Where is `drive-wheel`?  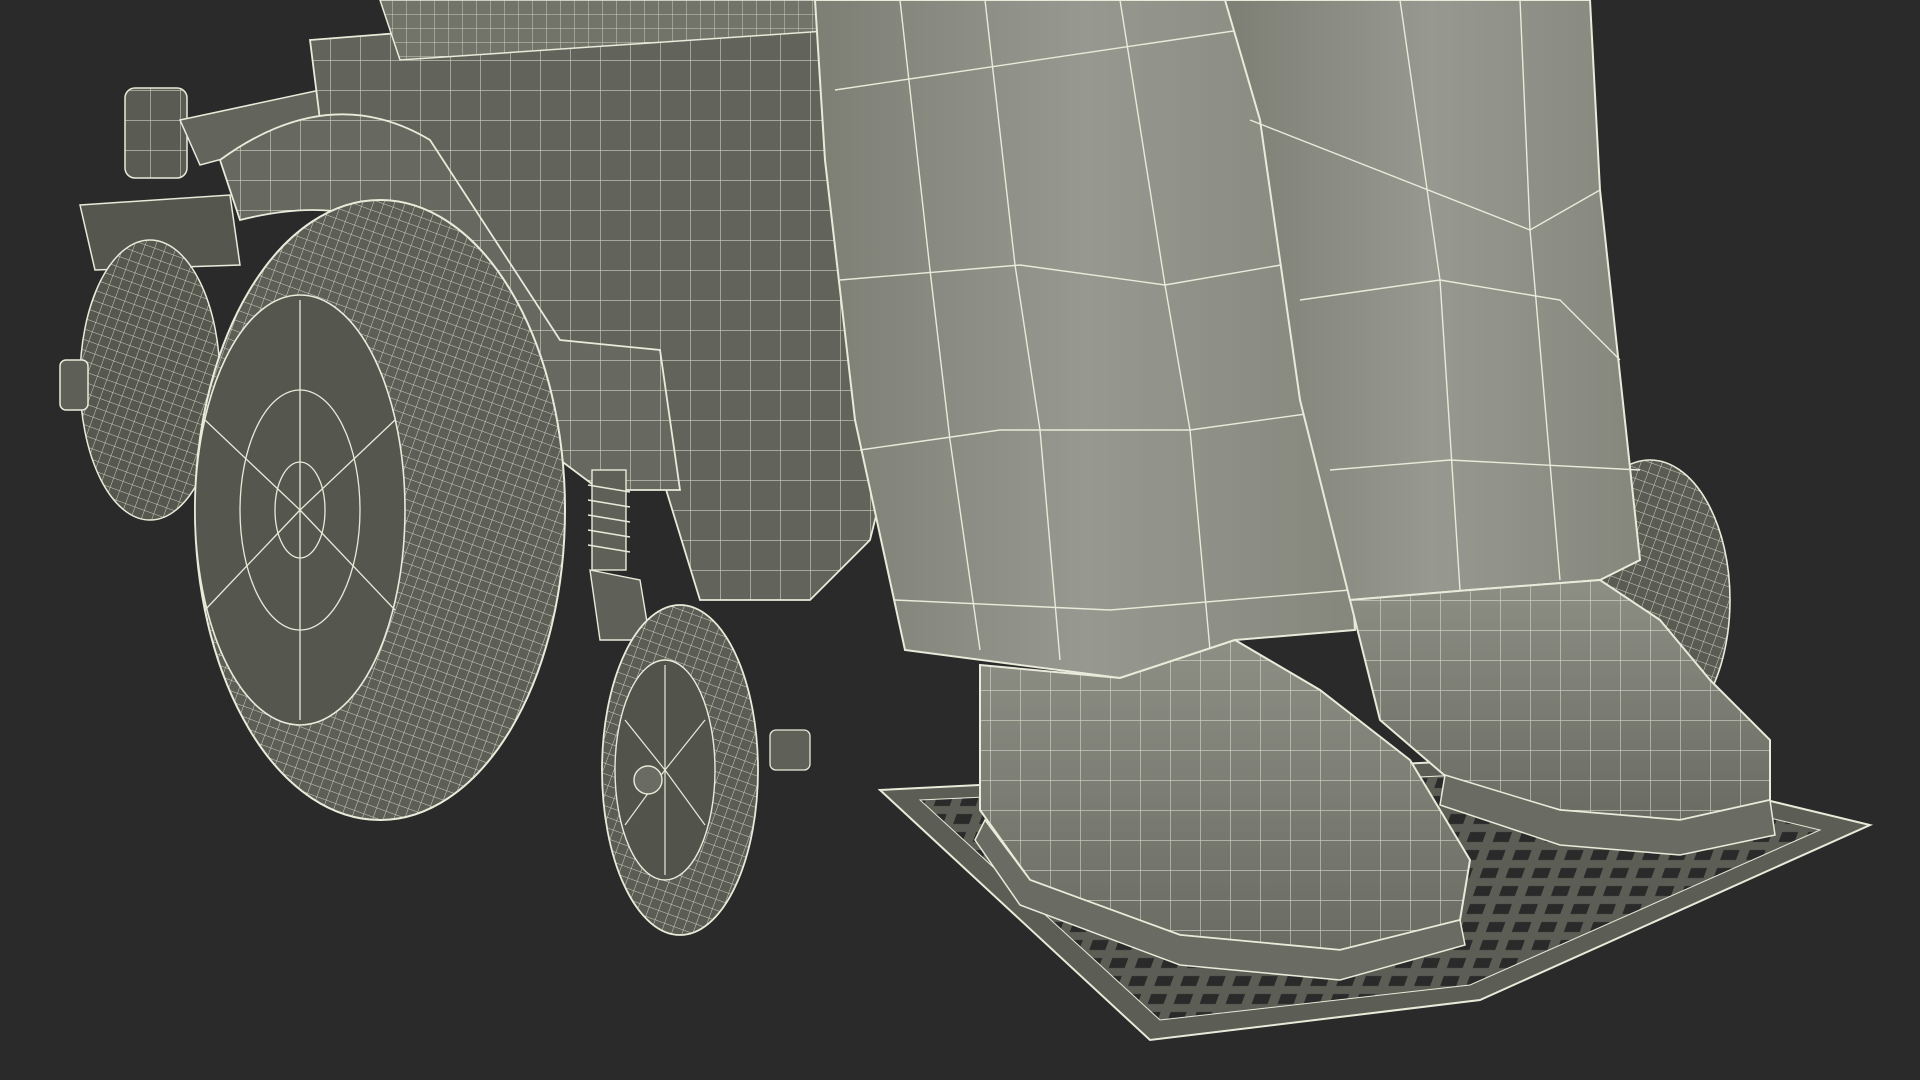
drive-wheel is located at coordinates (380, 510).